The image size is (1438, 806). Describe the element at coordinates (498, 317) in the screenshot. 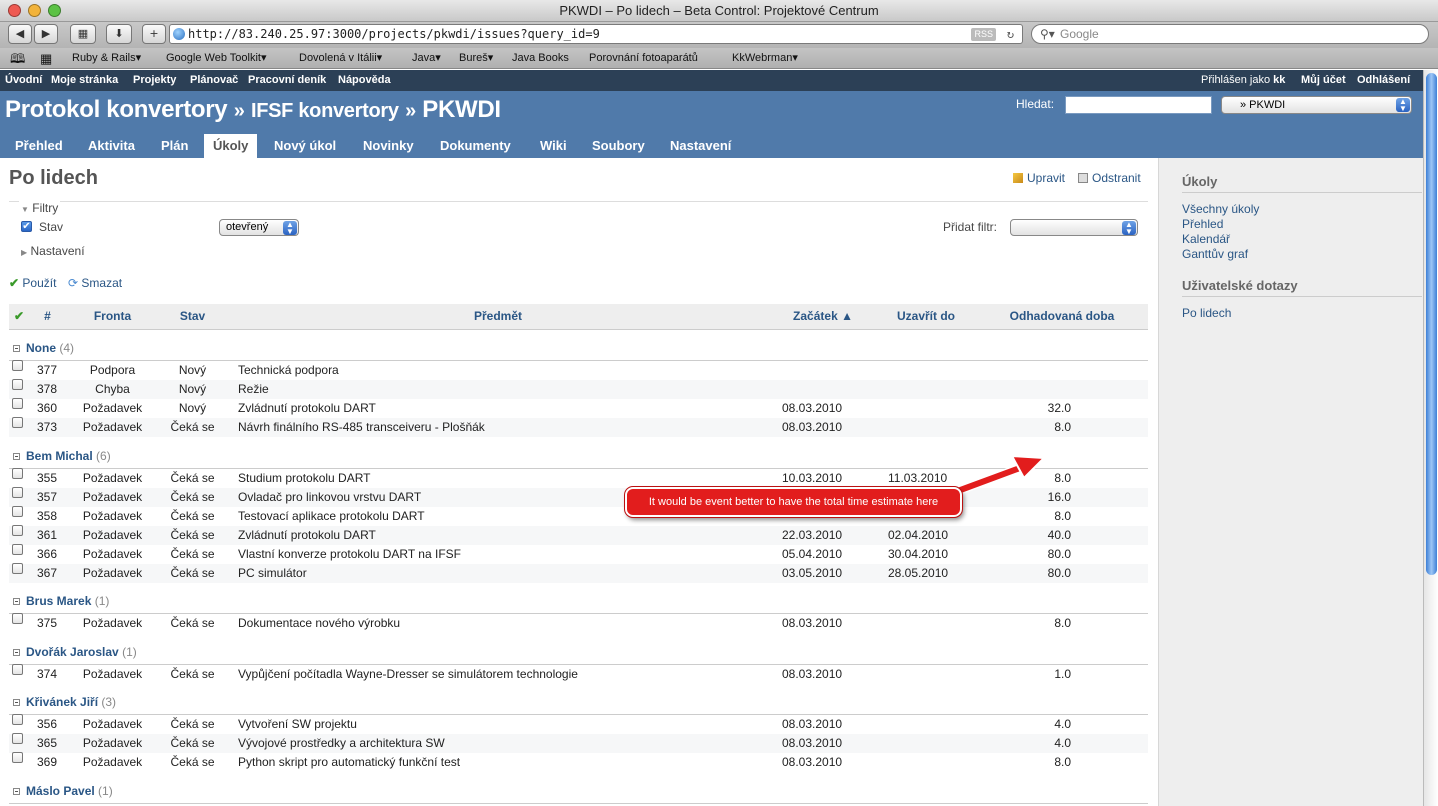

I see `column-subject: Předmět` at that location.